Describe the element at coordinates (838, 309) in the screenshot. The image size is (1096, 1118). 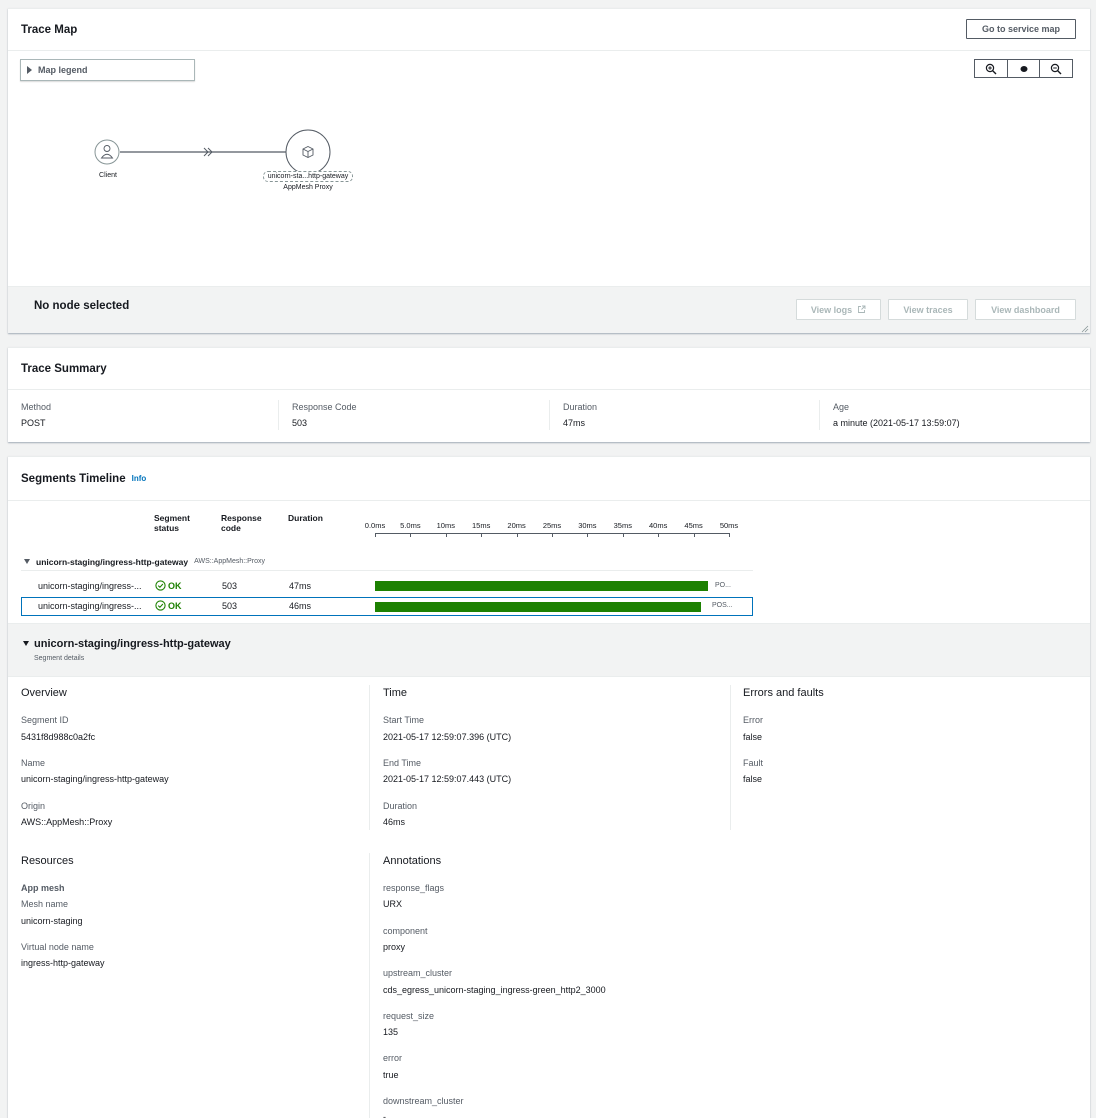
I see `view-logs-button: View logs` at that location.